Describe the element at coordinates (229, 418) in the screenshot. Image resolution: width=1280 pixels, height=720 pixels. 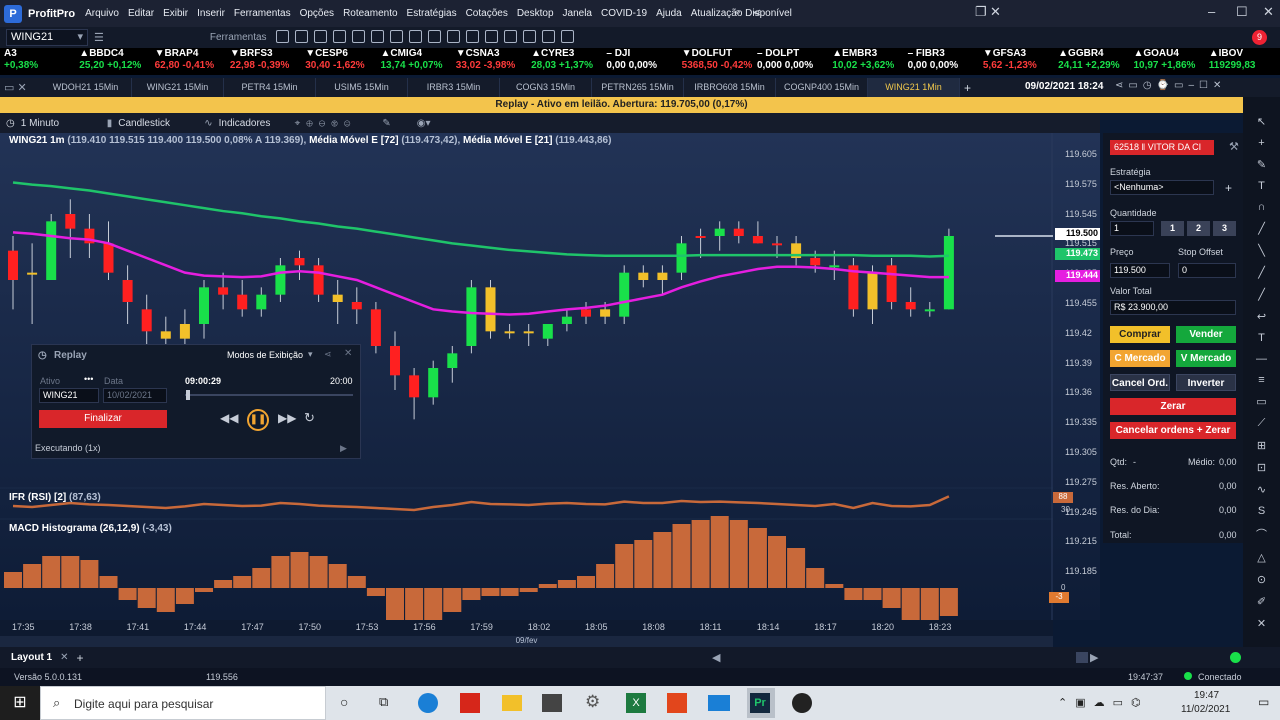
I see `rewind-icon: ◀◀` at that location.